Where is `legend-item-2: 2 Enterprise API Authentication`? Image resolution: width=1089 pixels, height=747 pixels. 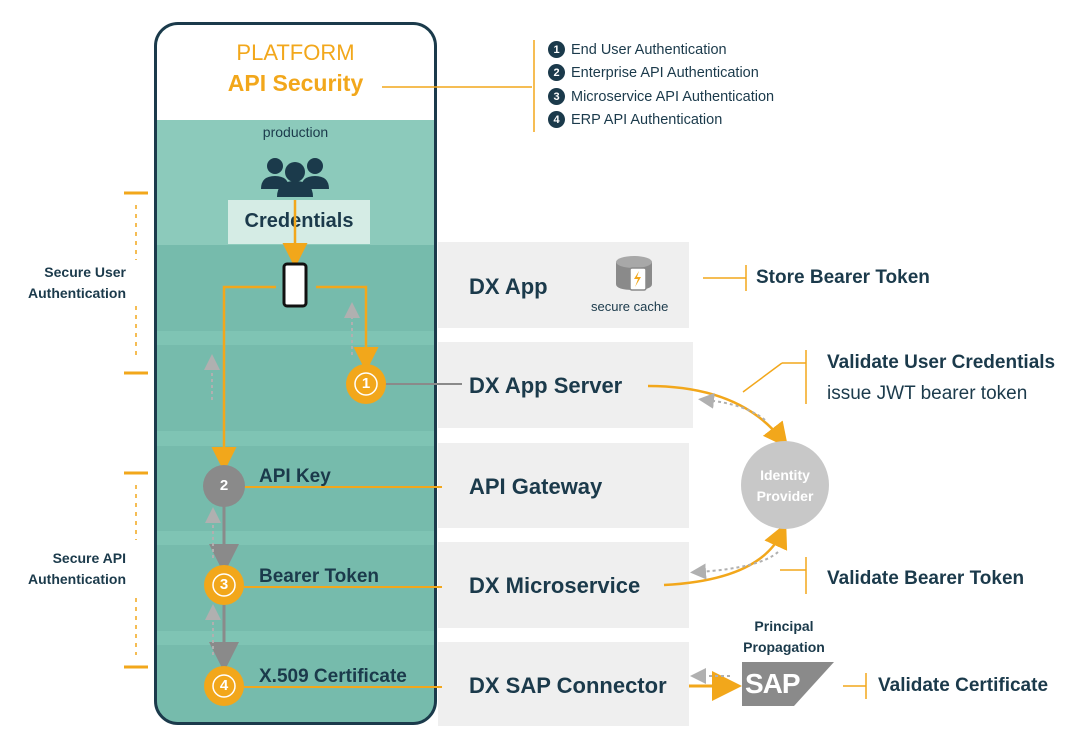 legend-item-2: 2 Enterprise API Authentication is located at coordinates (653, 72).